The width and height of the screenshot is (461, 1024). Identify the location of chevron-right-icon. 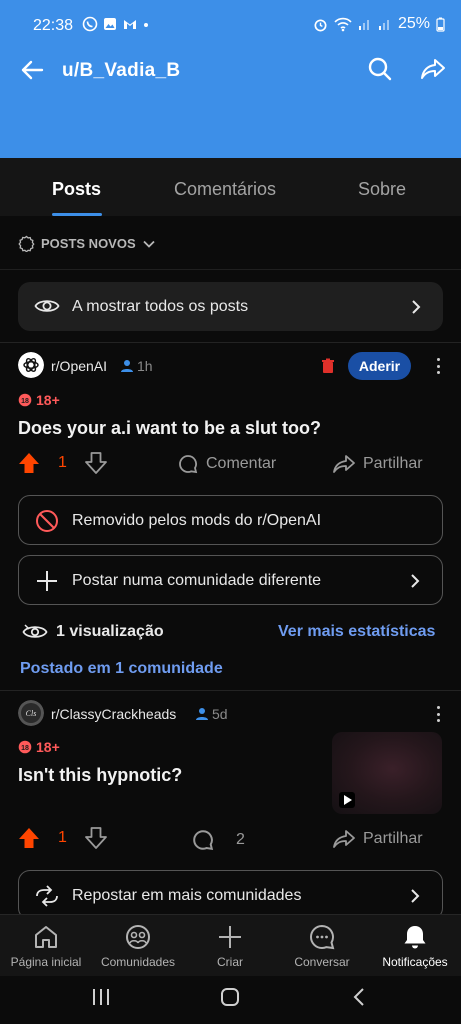
(415, 581).